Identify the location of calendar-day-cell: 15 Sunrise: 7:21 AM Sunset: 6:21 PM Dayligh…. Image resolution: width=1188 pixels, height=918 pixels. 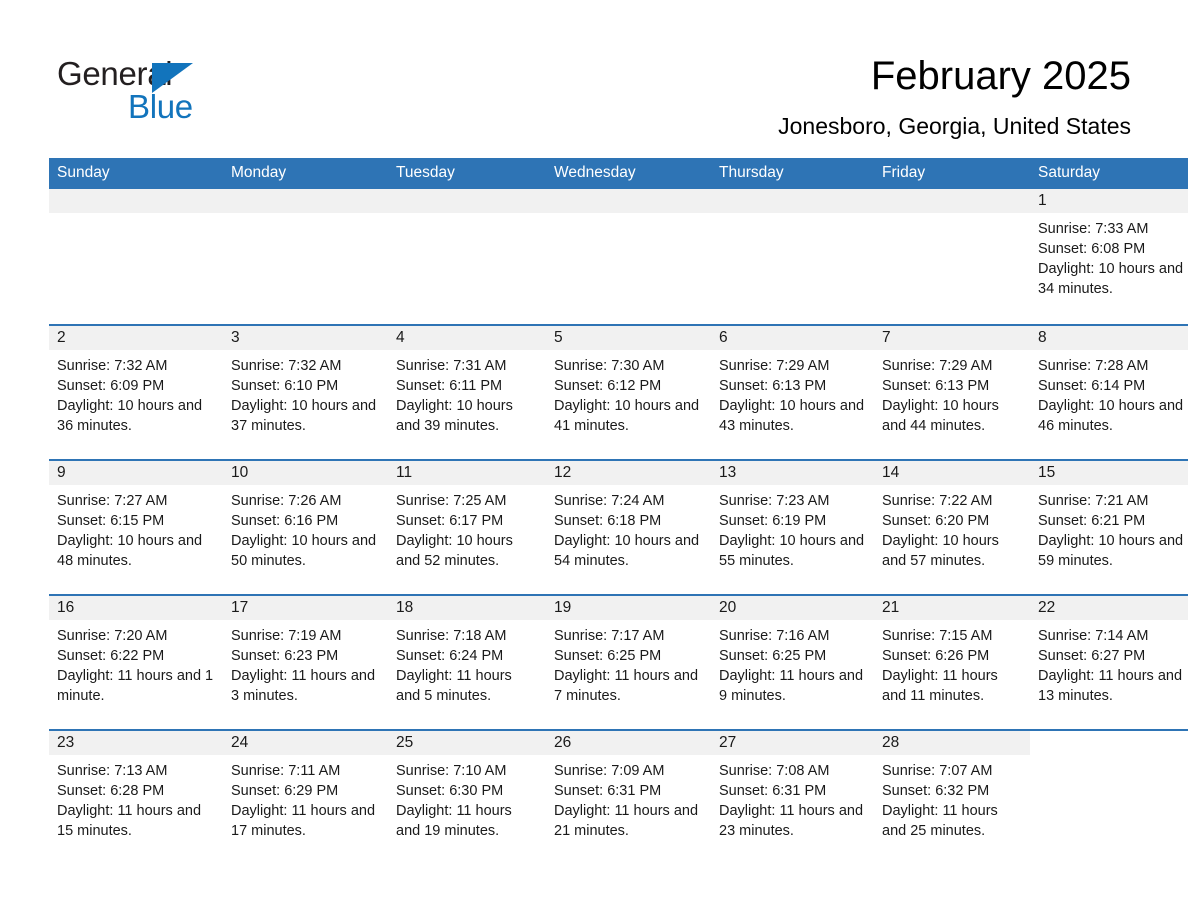
(1109, 527).